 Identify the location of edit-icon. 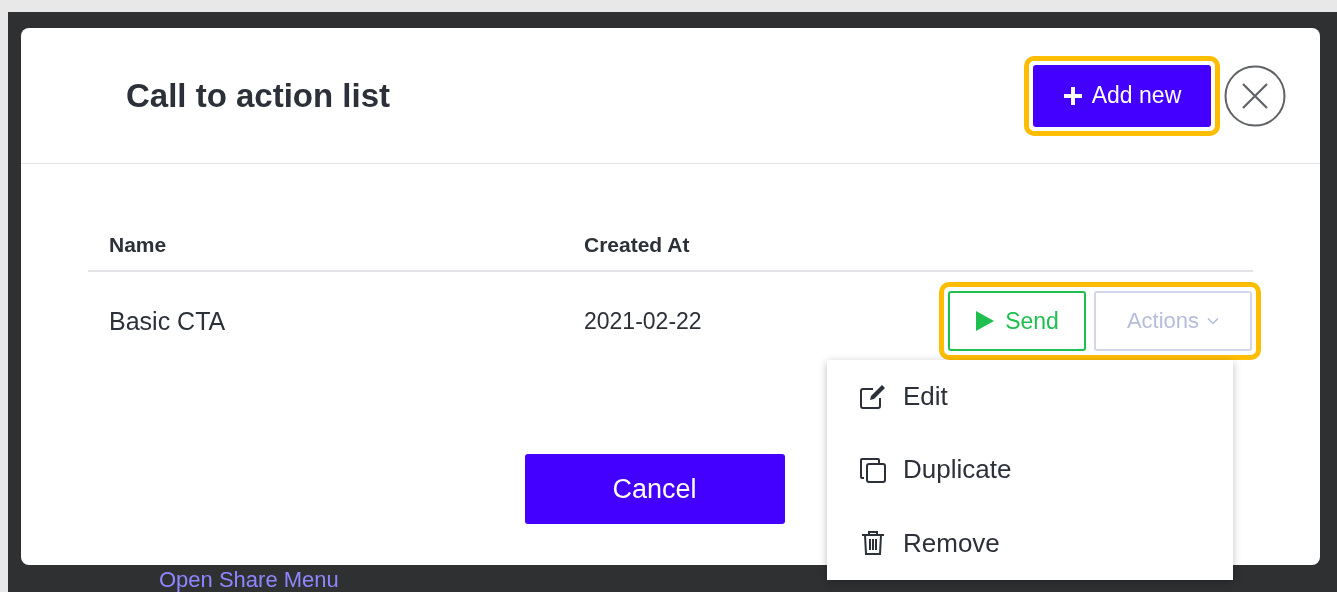
(873, 396).